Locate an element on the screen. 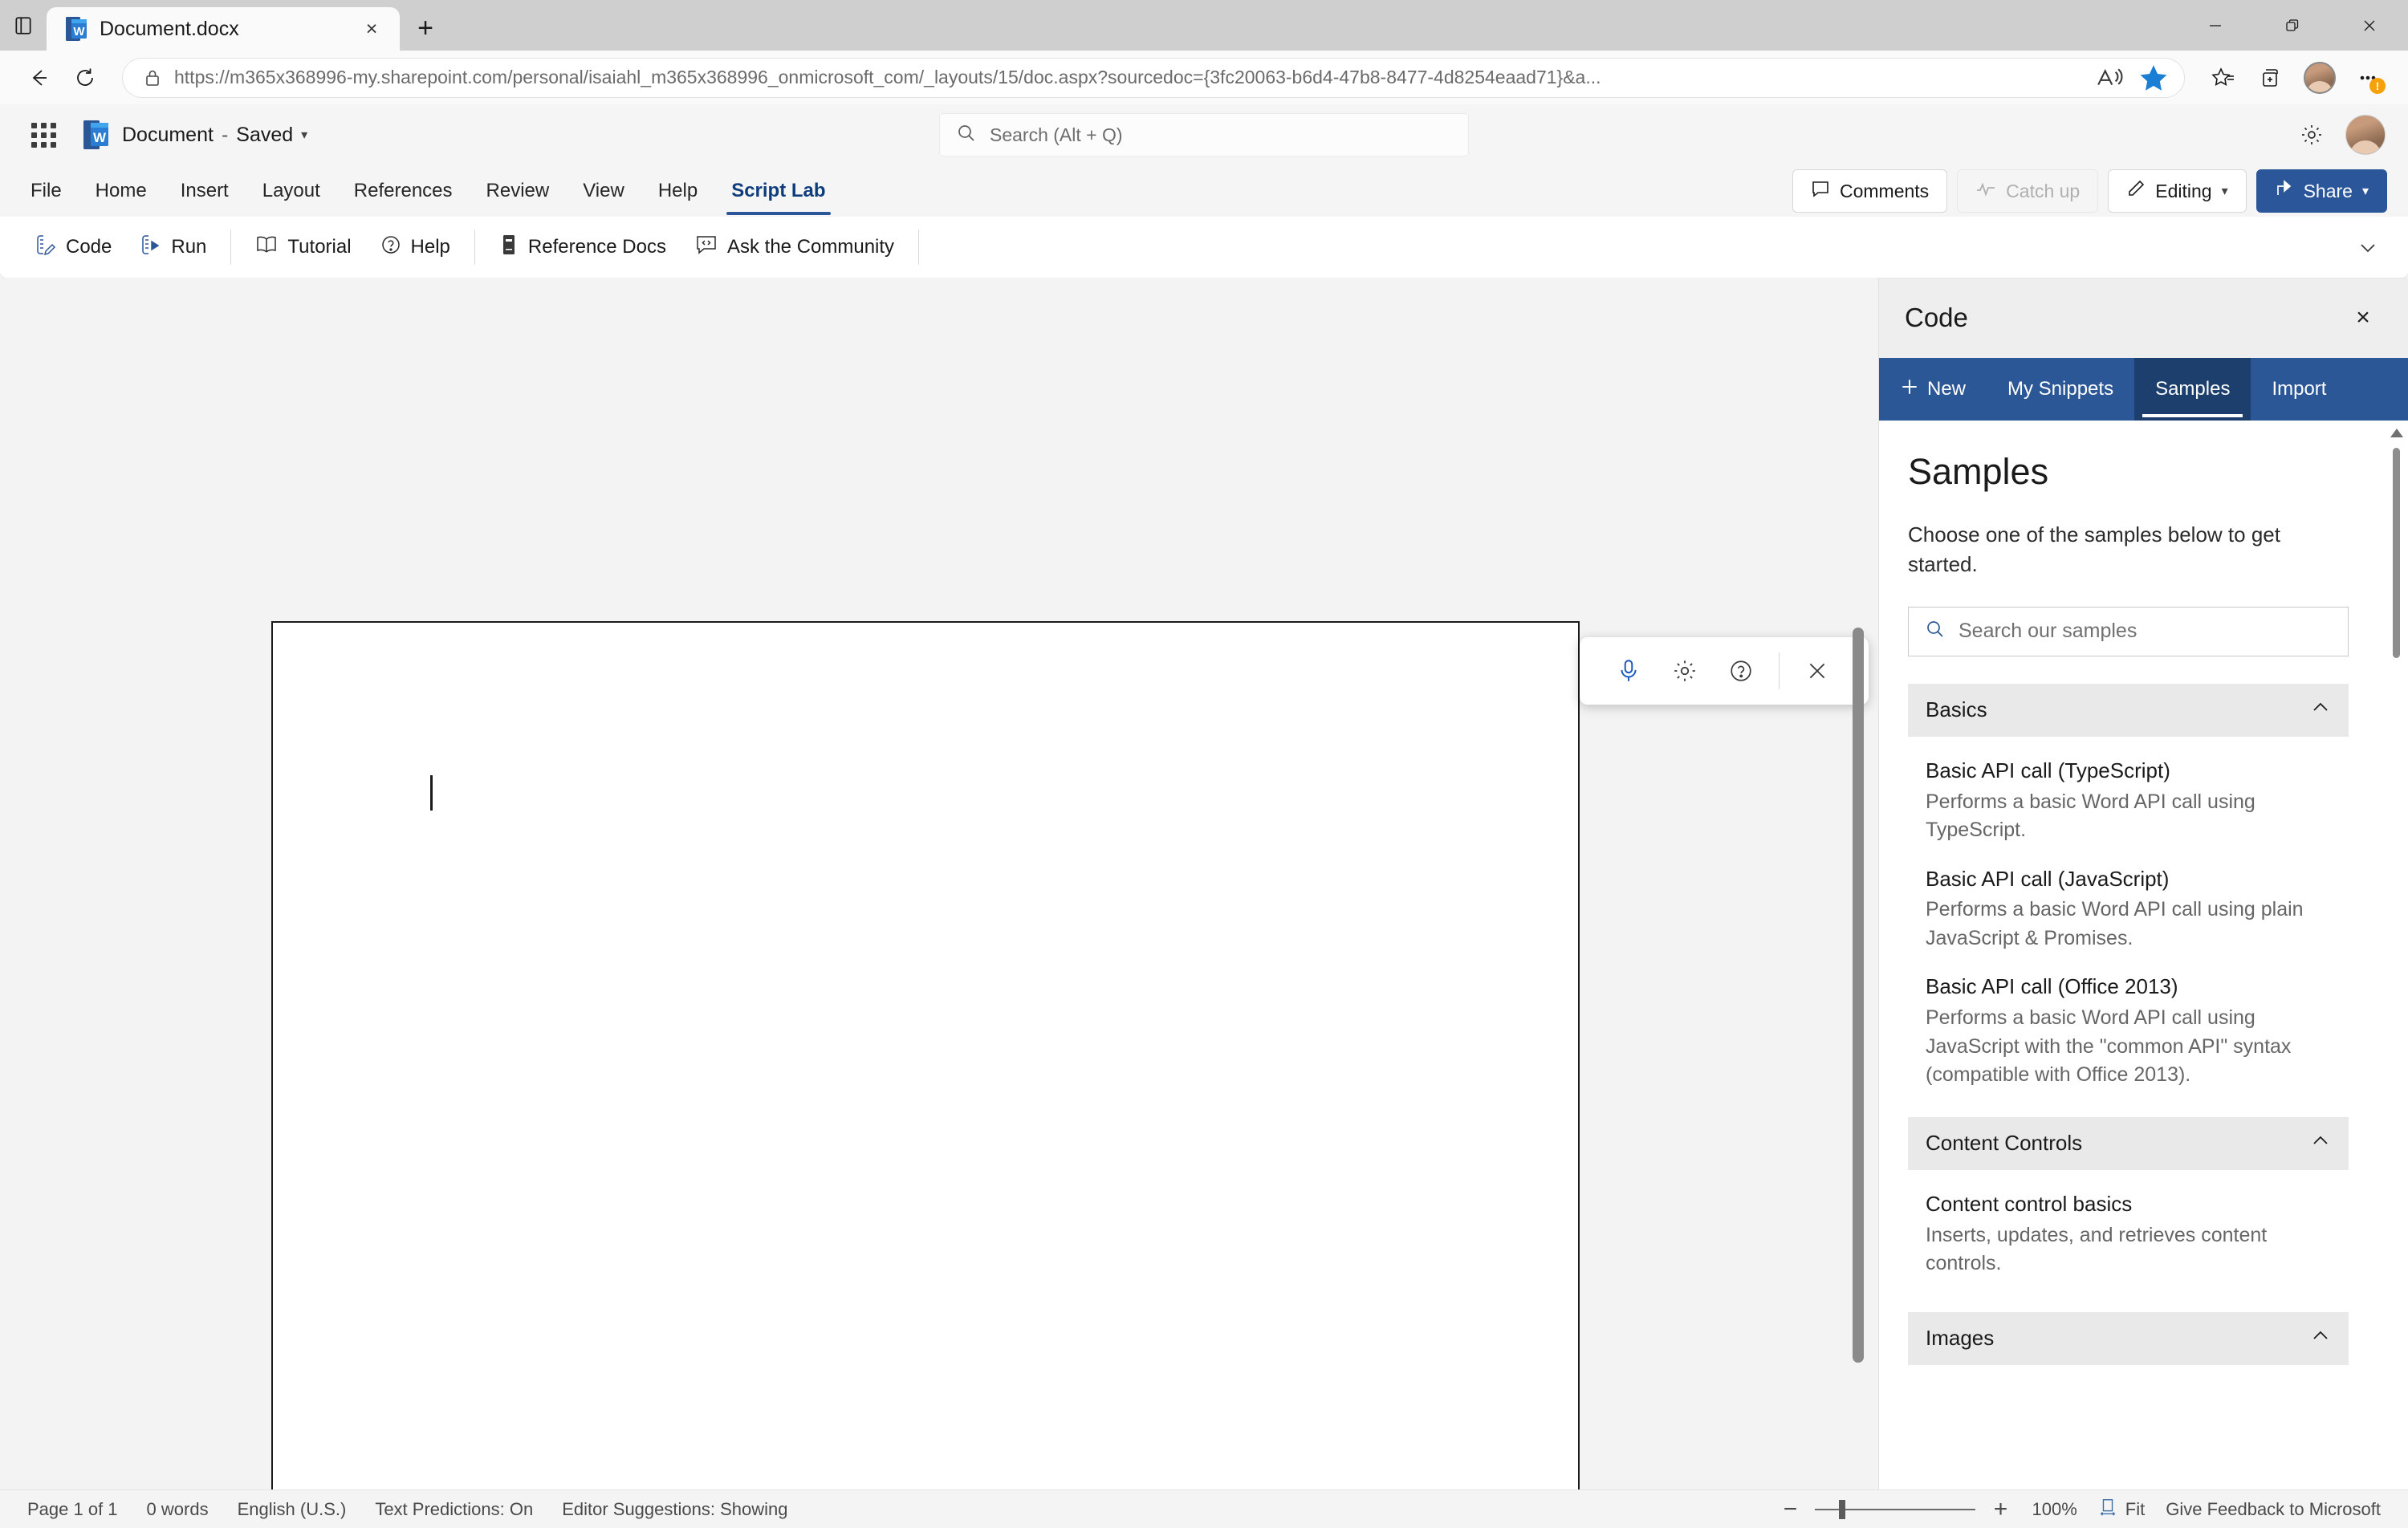 The image size is (2408, 1528). tab-view: View is located at coordinates (604, 191).